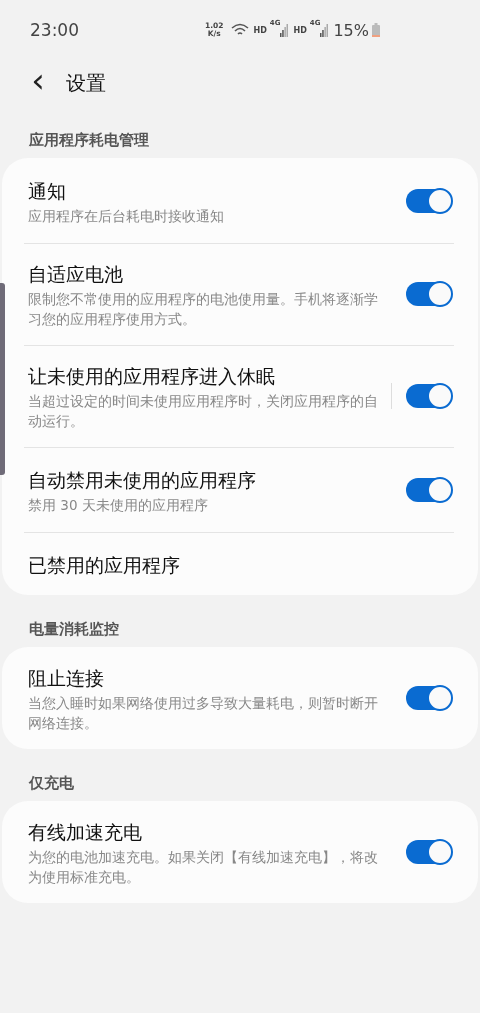 Image resolution: width=480 pixels, height=1013 pixels. What do you see at coordinates (47, 191) in the screenshot?
I see `setting-title: 通知` at bounding box center [47, 191].